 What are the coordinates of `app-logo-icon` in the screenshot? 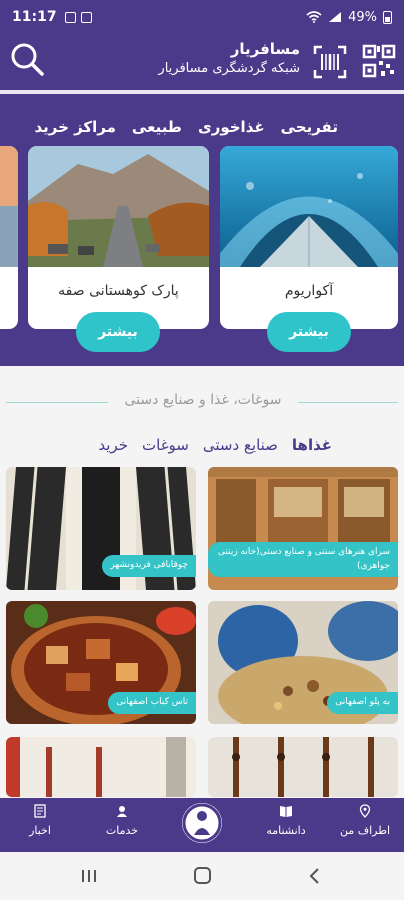 It's located at (202, 823).